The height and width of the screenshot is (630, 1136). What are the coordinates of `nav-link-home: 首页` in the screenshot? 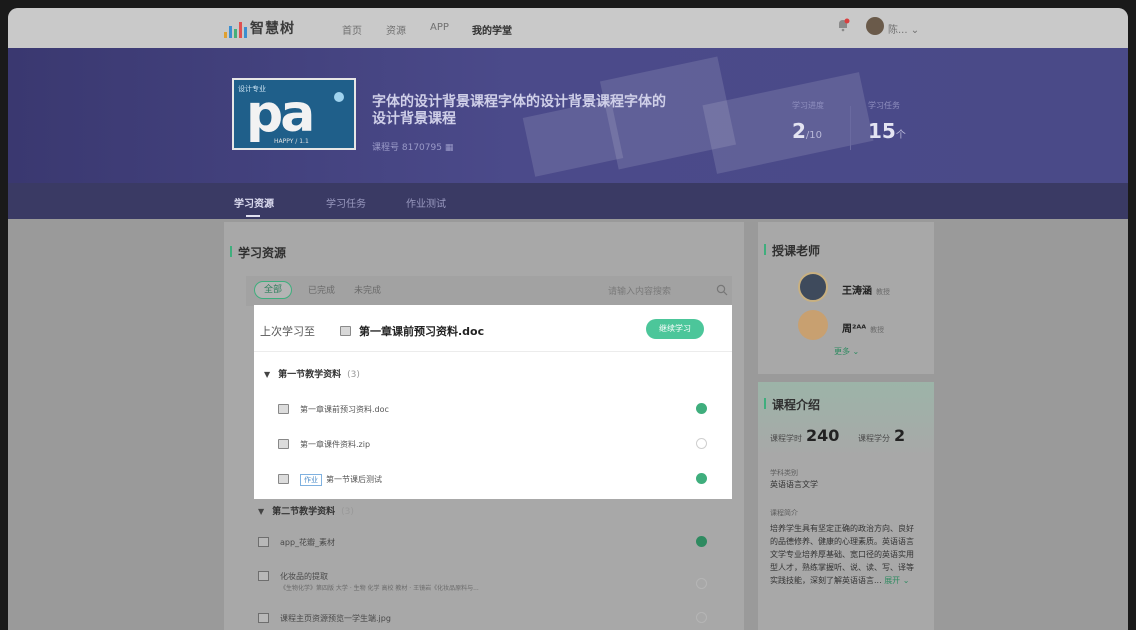 It's located at (352, 29).